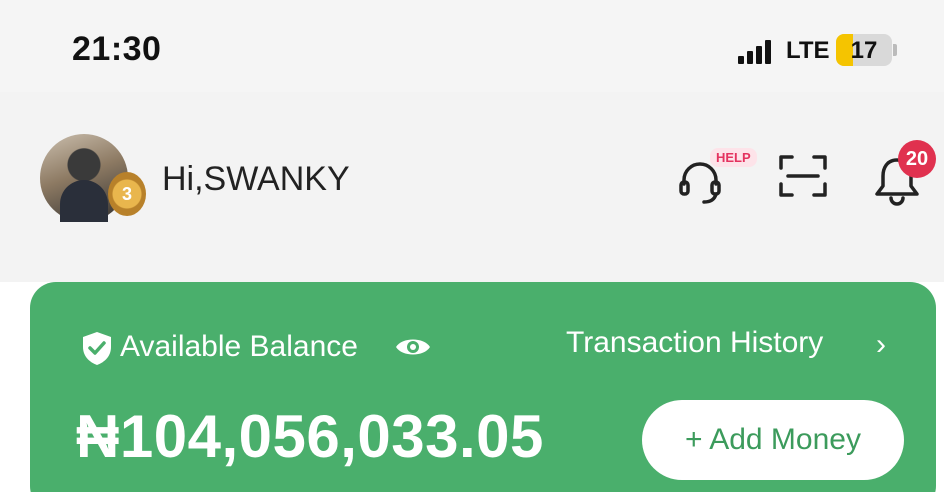 Image resolution: width=944 pixels, height=492 pixels. I want to click on add-money-button: + Add Money, so click(773, 440).